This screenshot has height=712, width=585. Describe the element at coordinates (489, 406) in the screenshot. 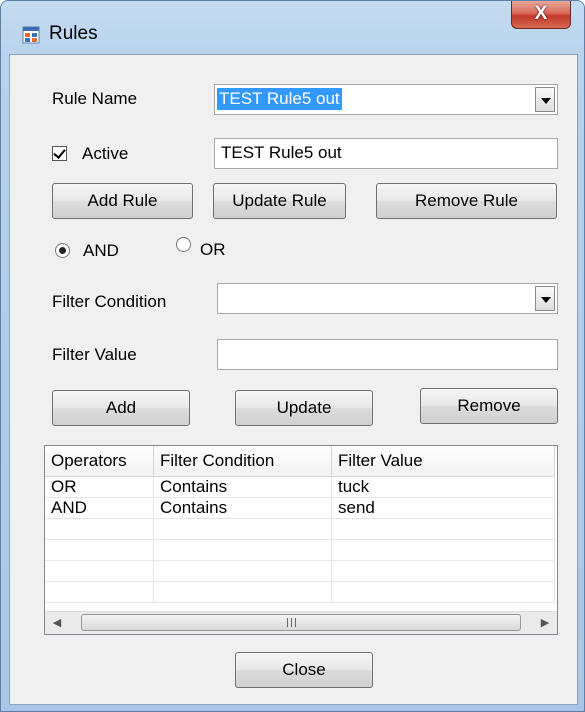

I see `remove-filter-button: Remove` at that location.